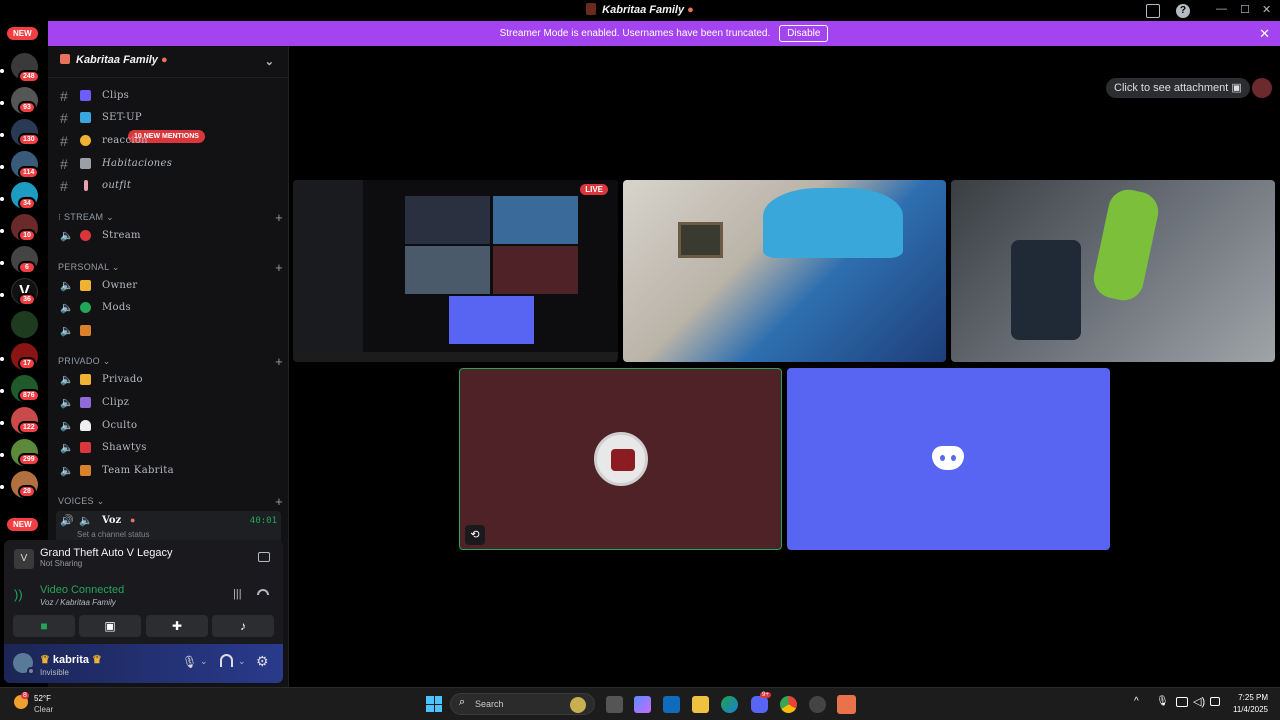  I want to click on channel-shawtys: 🔈 Shawtys, so click(168, 448).